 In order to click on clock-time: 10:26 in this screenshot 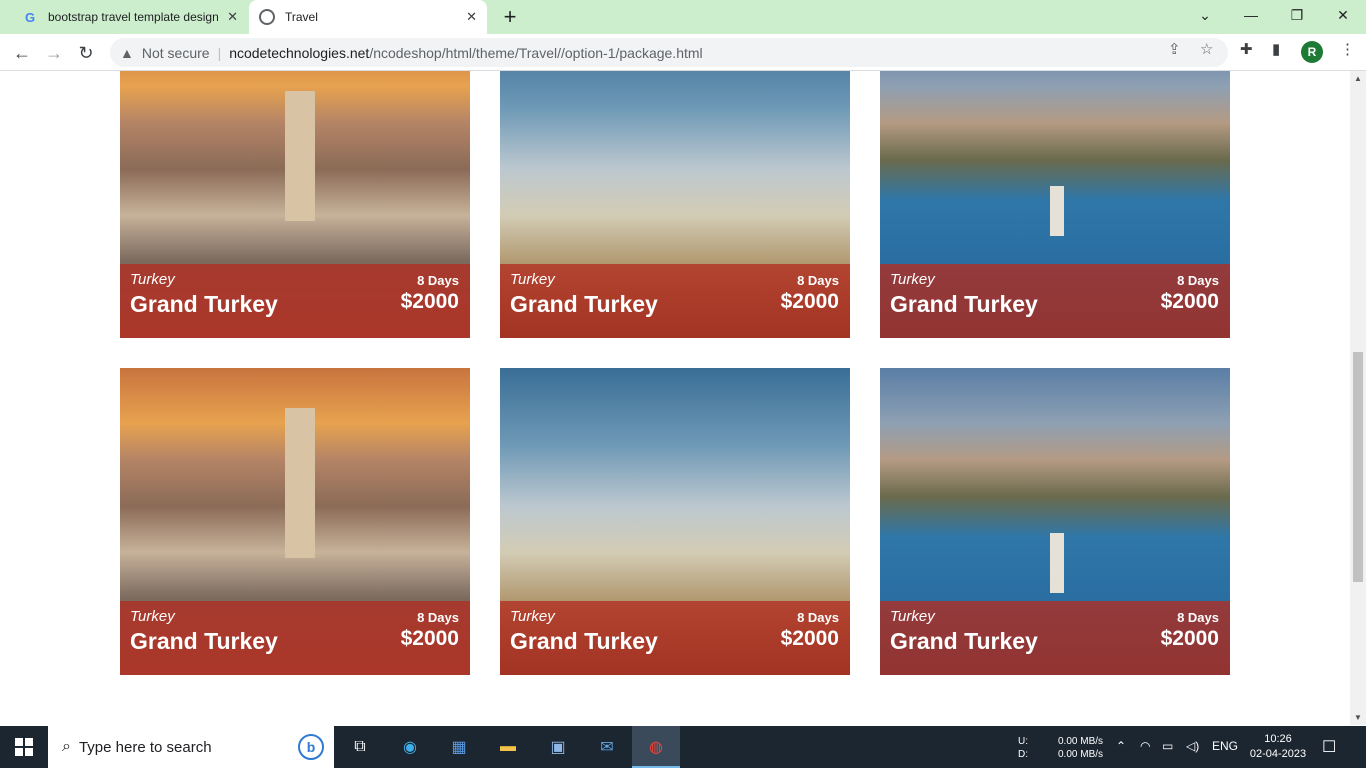, I will do `click(1278, 739)`.